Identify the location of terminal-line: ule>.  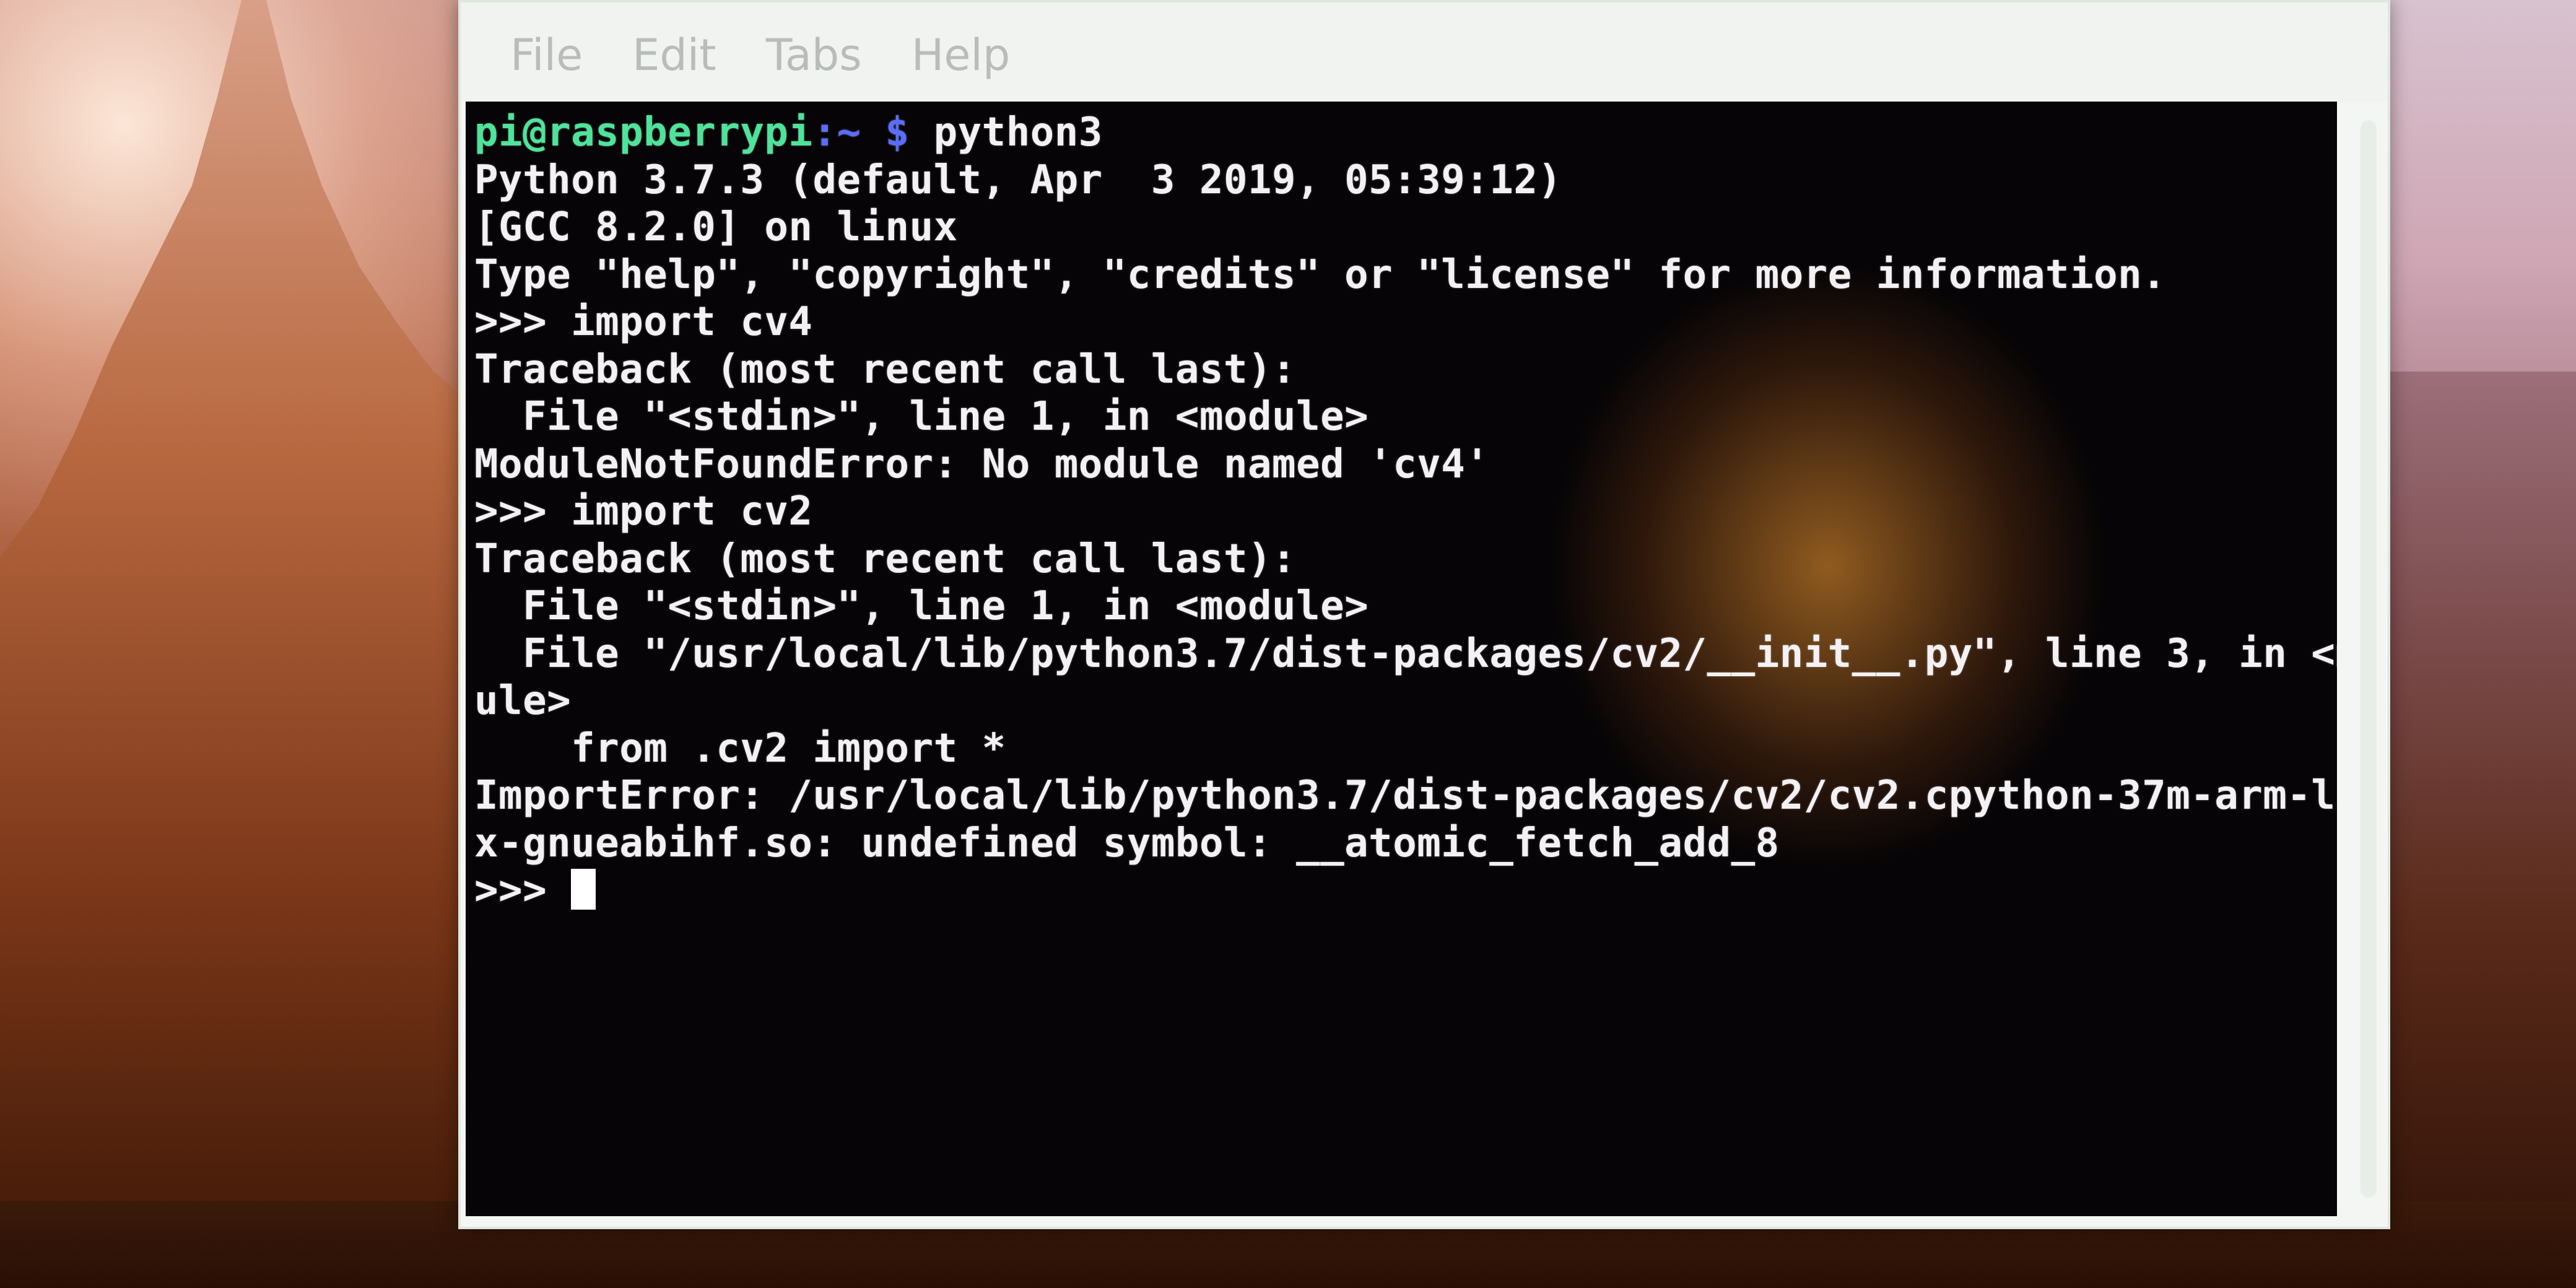
(523, 701).